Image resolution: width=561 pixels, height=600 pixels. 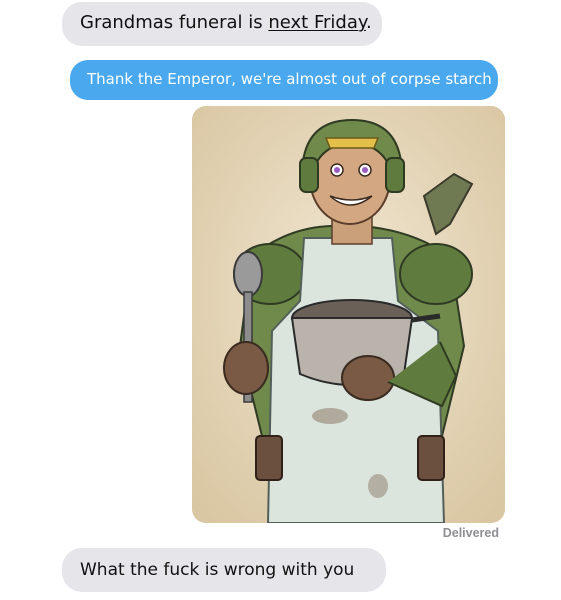 I want to click on date-link: next Friday, so click(x=317, y=22).